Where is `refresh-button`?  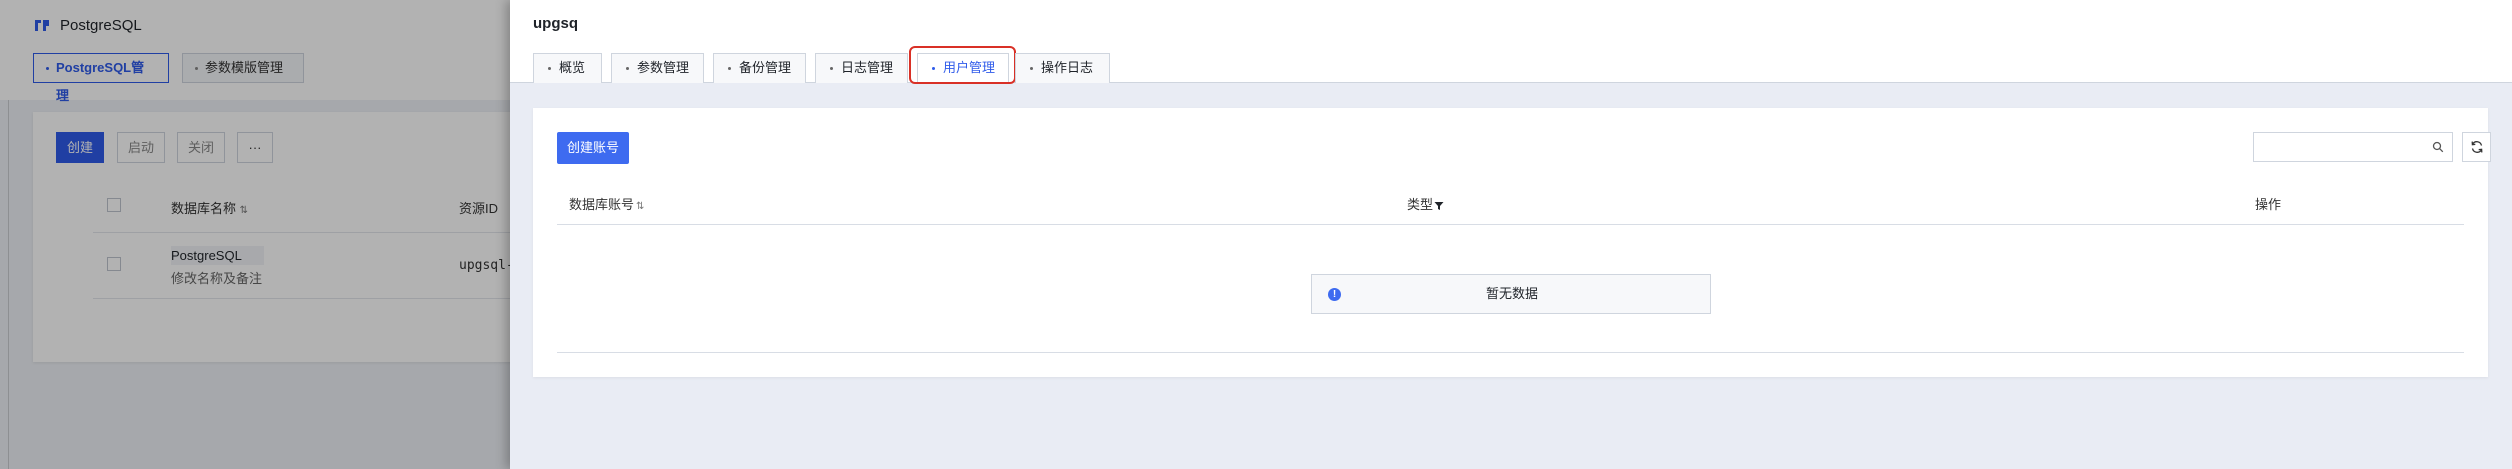
refresh-button is located at coordinates (2476, 147).